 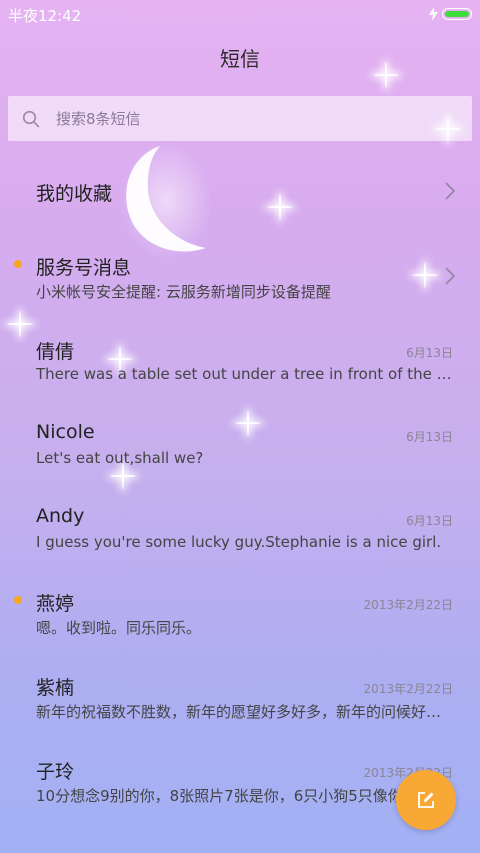 I want to click on contact-name: 子玲, so click(x=55, y=772).